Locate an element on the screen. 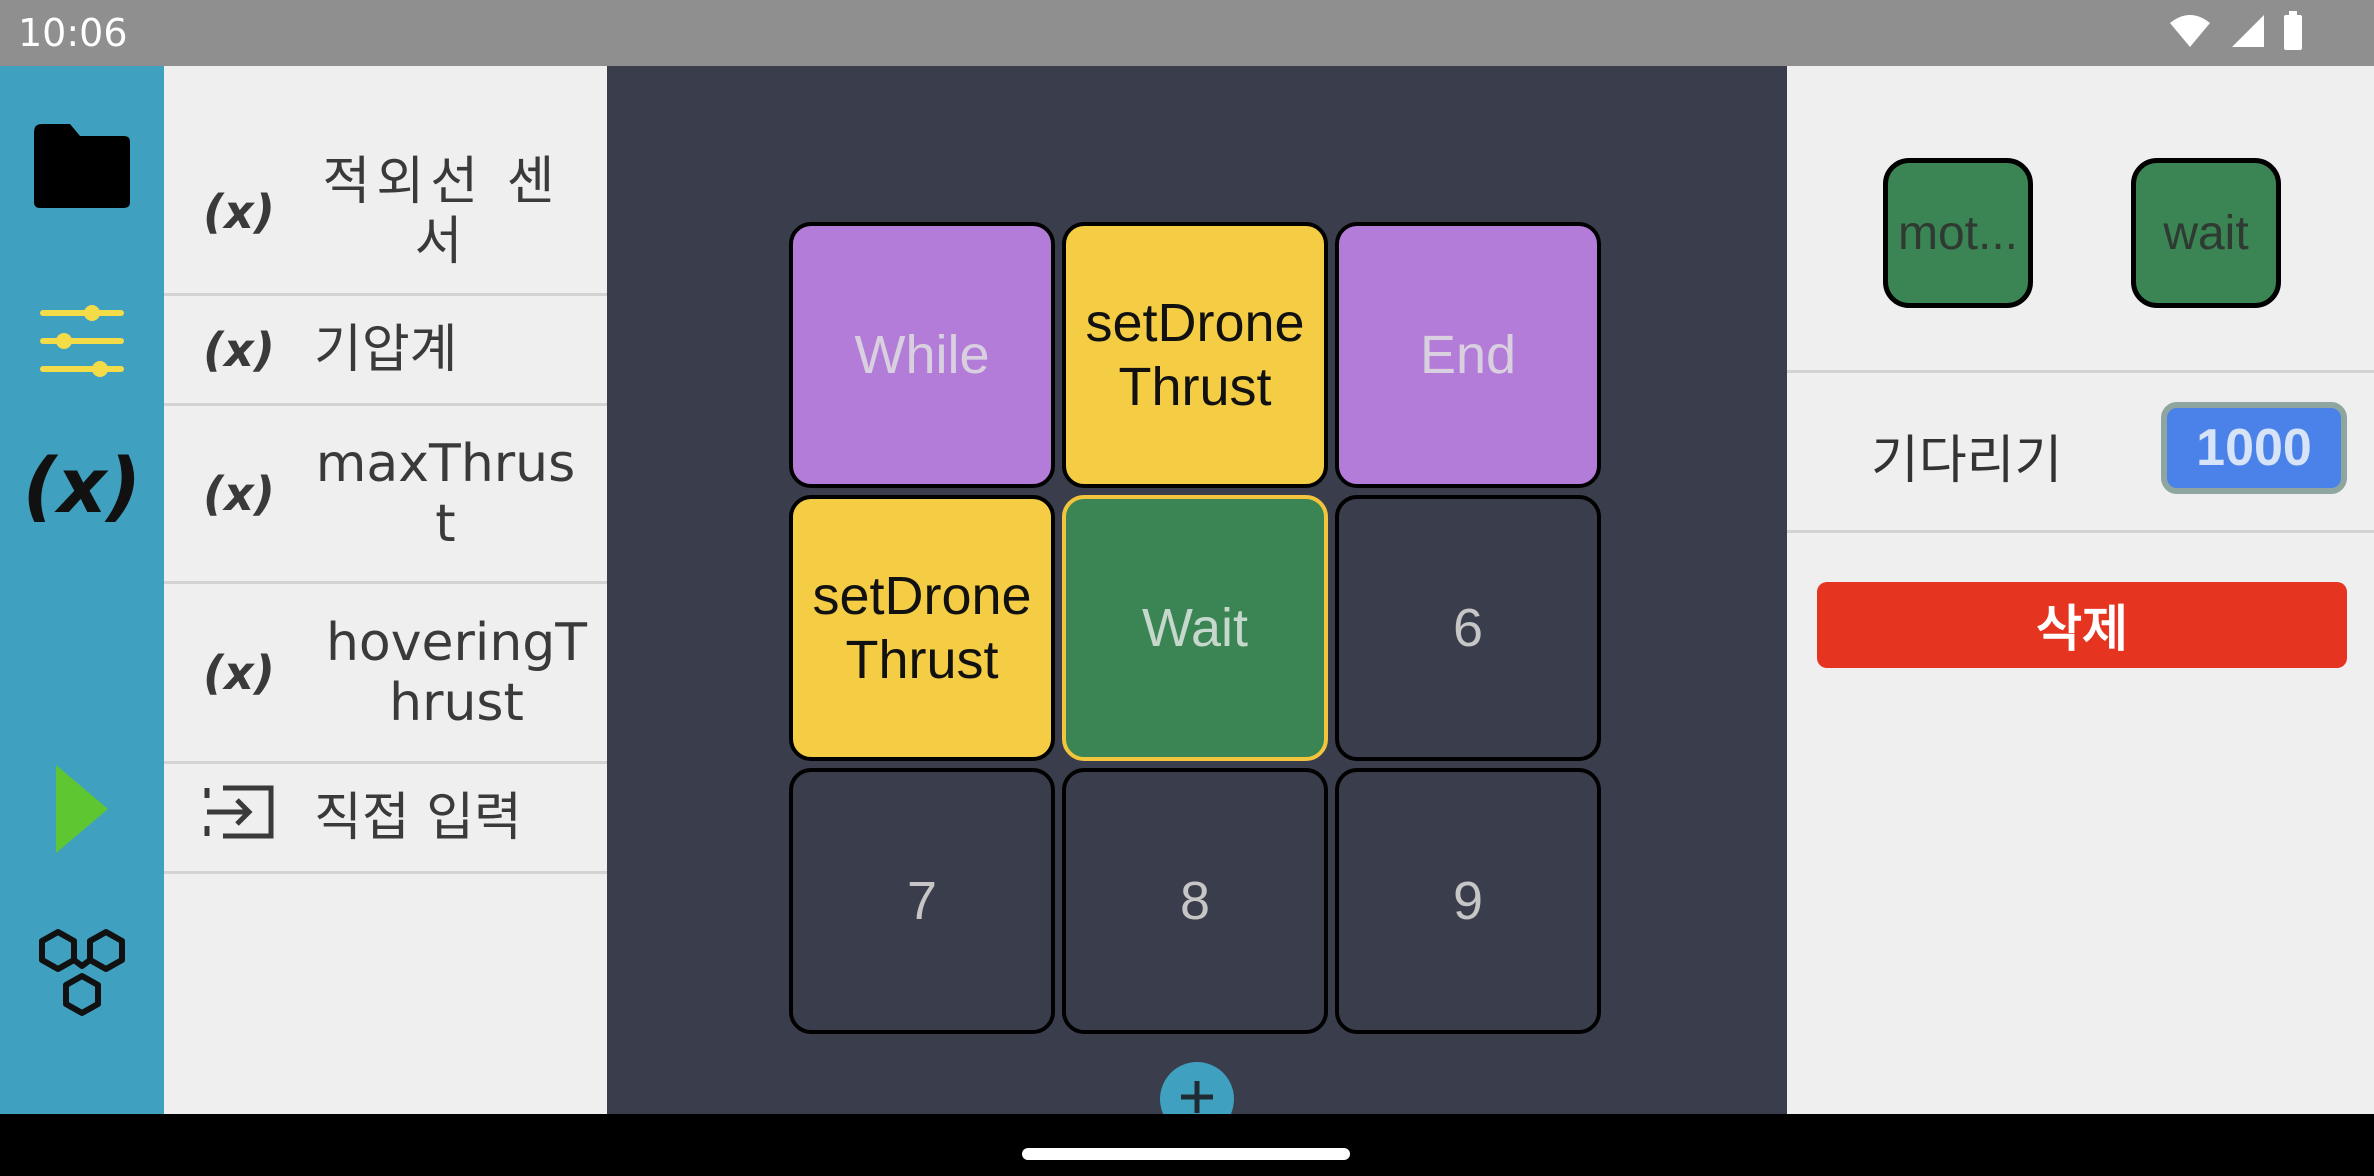 Image resolution: width=2374 pixels, height=1176 pixels. status-bar: 10:06 is located at coordinates (1187, 33).